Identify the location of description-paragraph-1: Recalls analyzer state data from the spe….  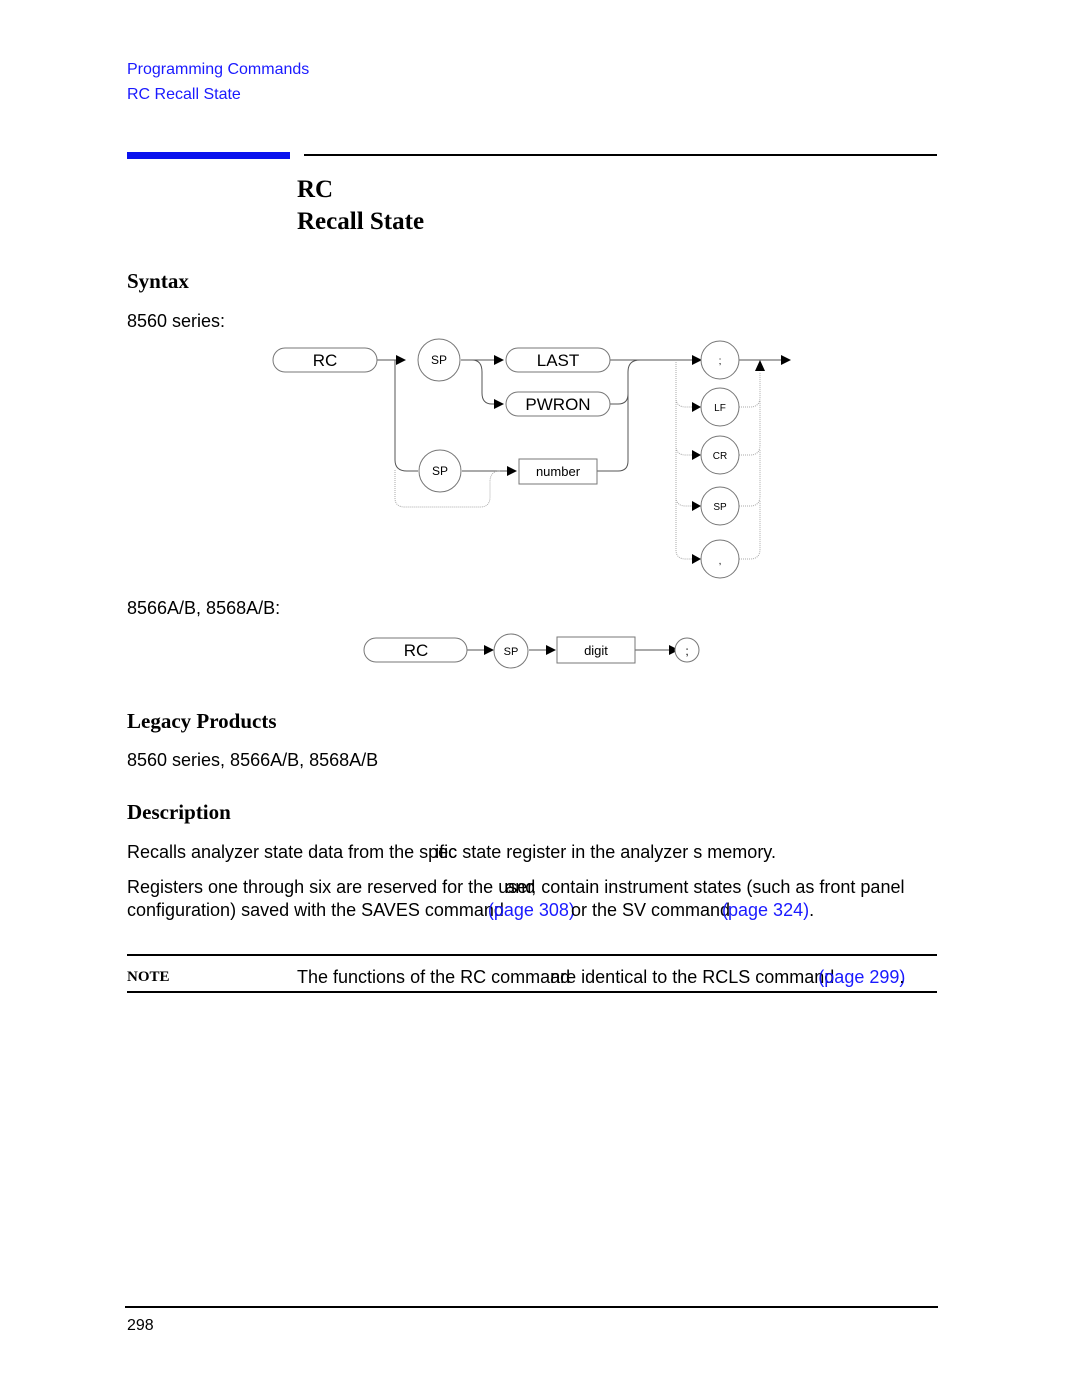
(451, 852).